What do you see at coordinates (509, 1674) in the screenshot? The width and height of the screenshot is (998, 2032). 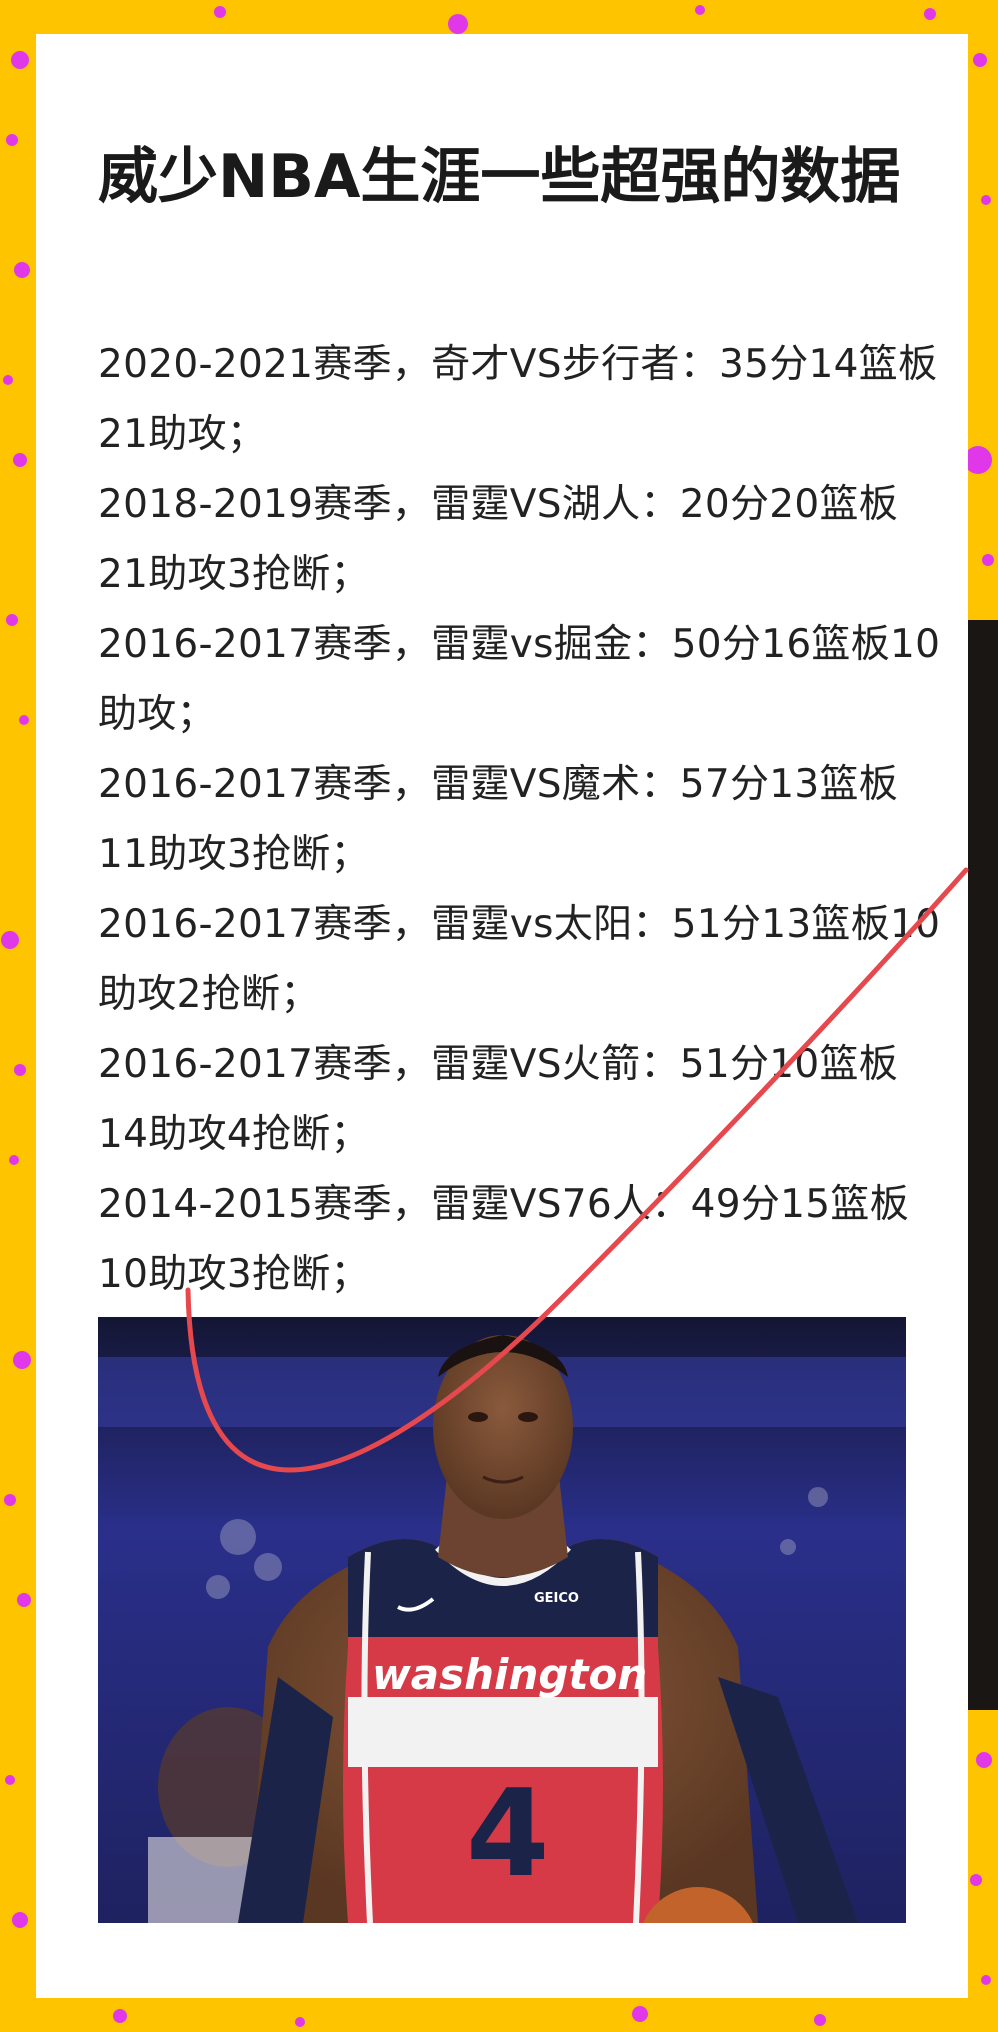 I see `jersey-wordmark: washington` at bounding box center [509, 1674].